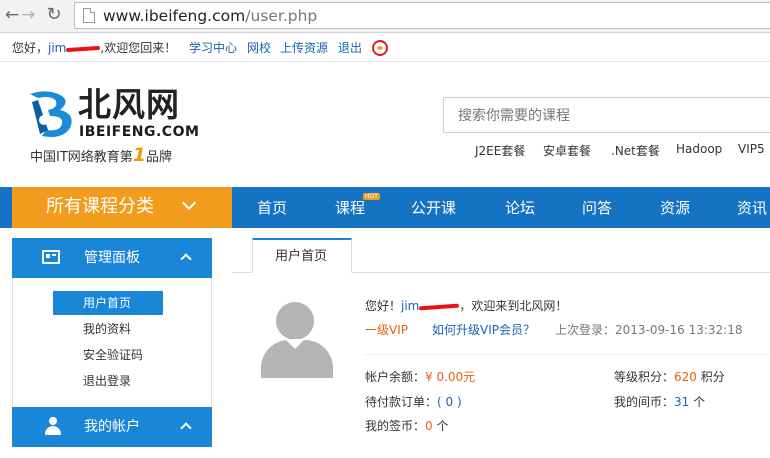 The width and height of the screenshot is (770, 458). Describe the element at coordinates (440, 426) in the screenshot. I see `sign-unit: 个` at that location.